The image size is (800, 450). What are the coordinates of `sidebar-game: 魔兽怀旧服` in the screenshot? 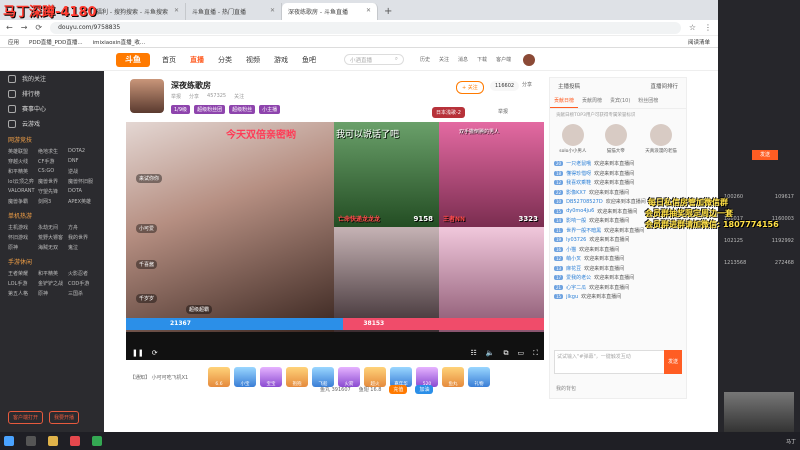 It's located at (82, 181).